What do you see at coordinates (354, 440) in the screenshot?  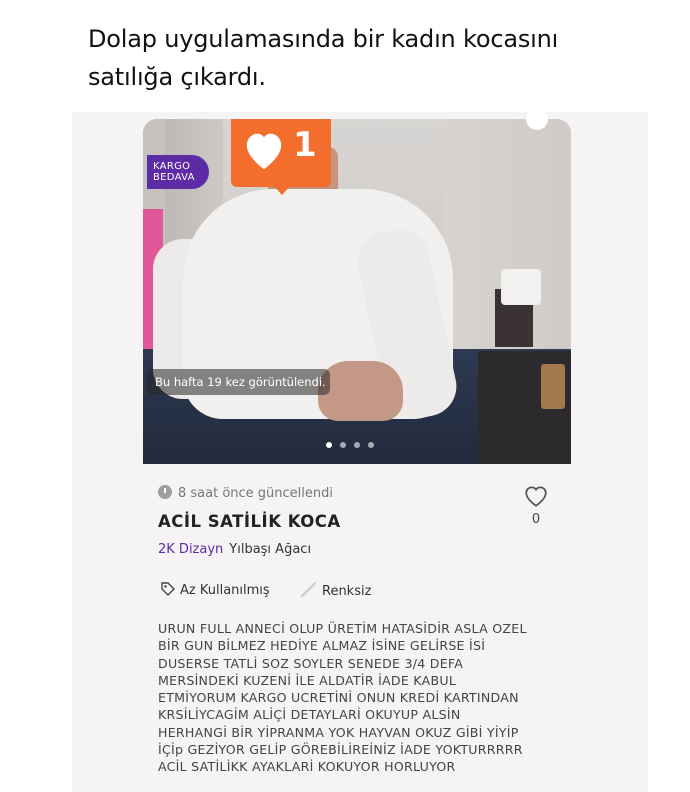 I see `carousel-indicator` at bounding box center [354, 440].